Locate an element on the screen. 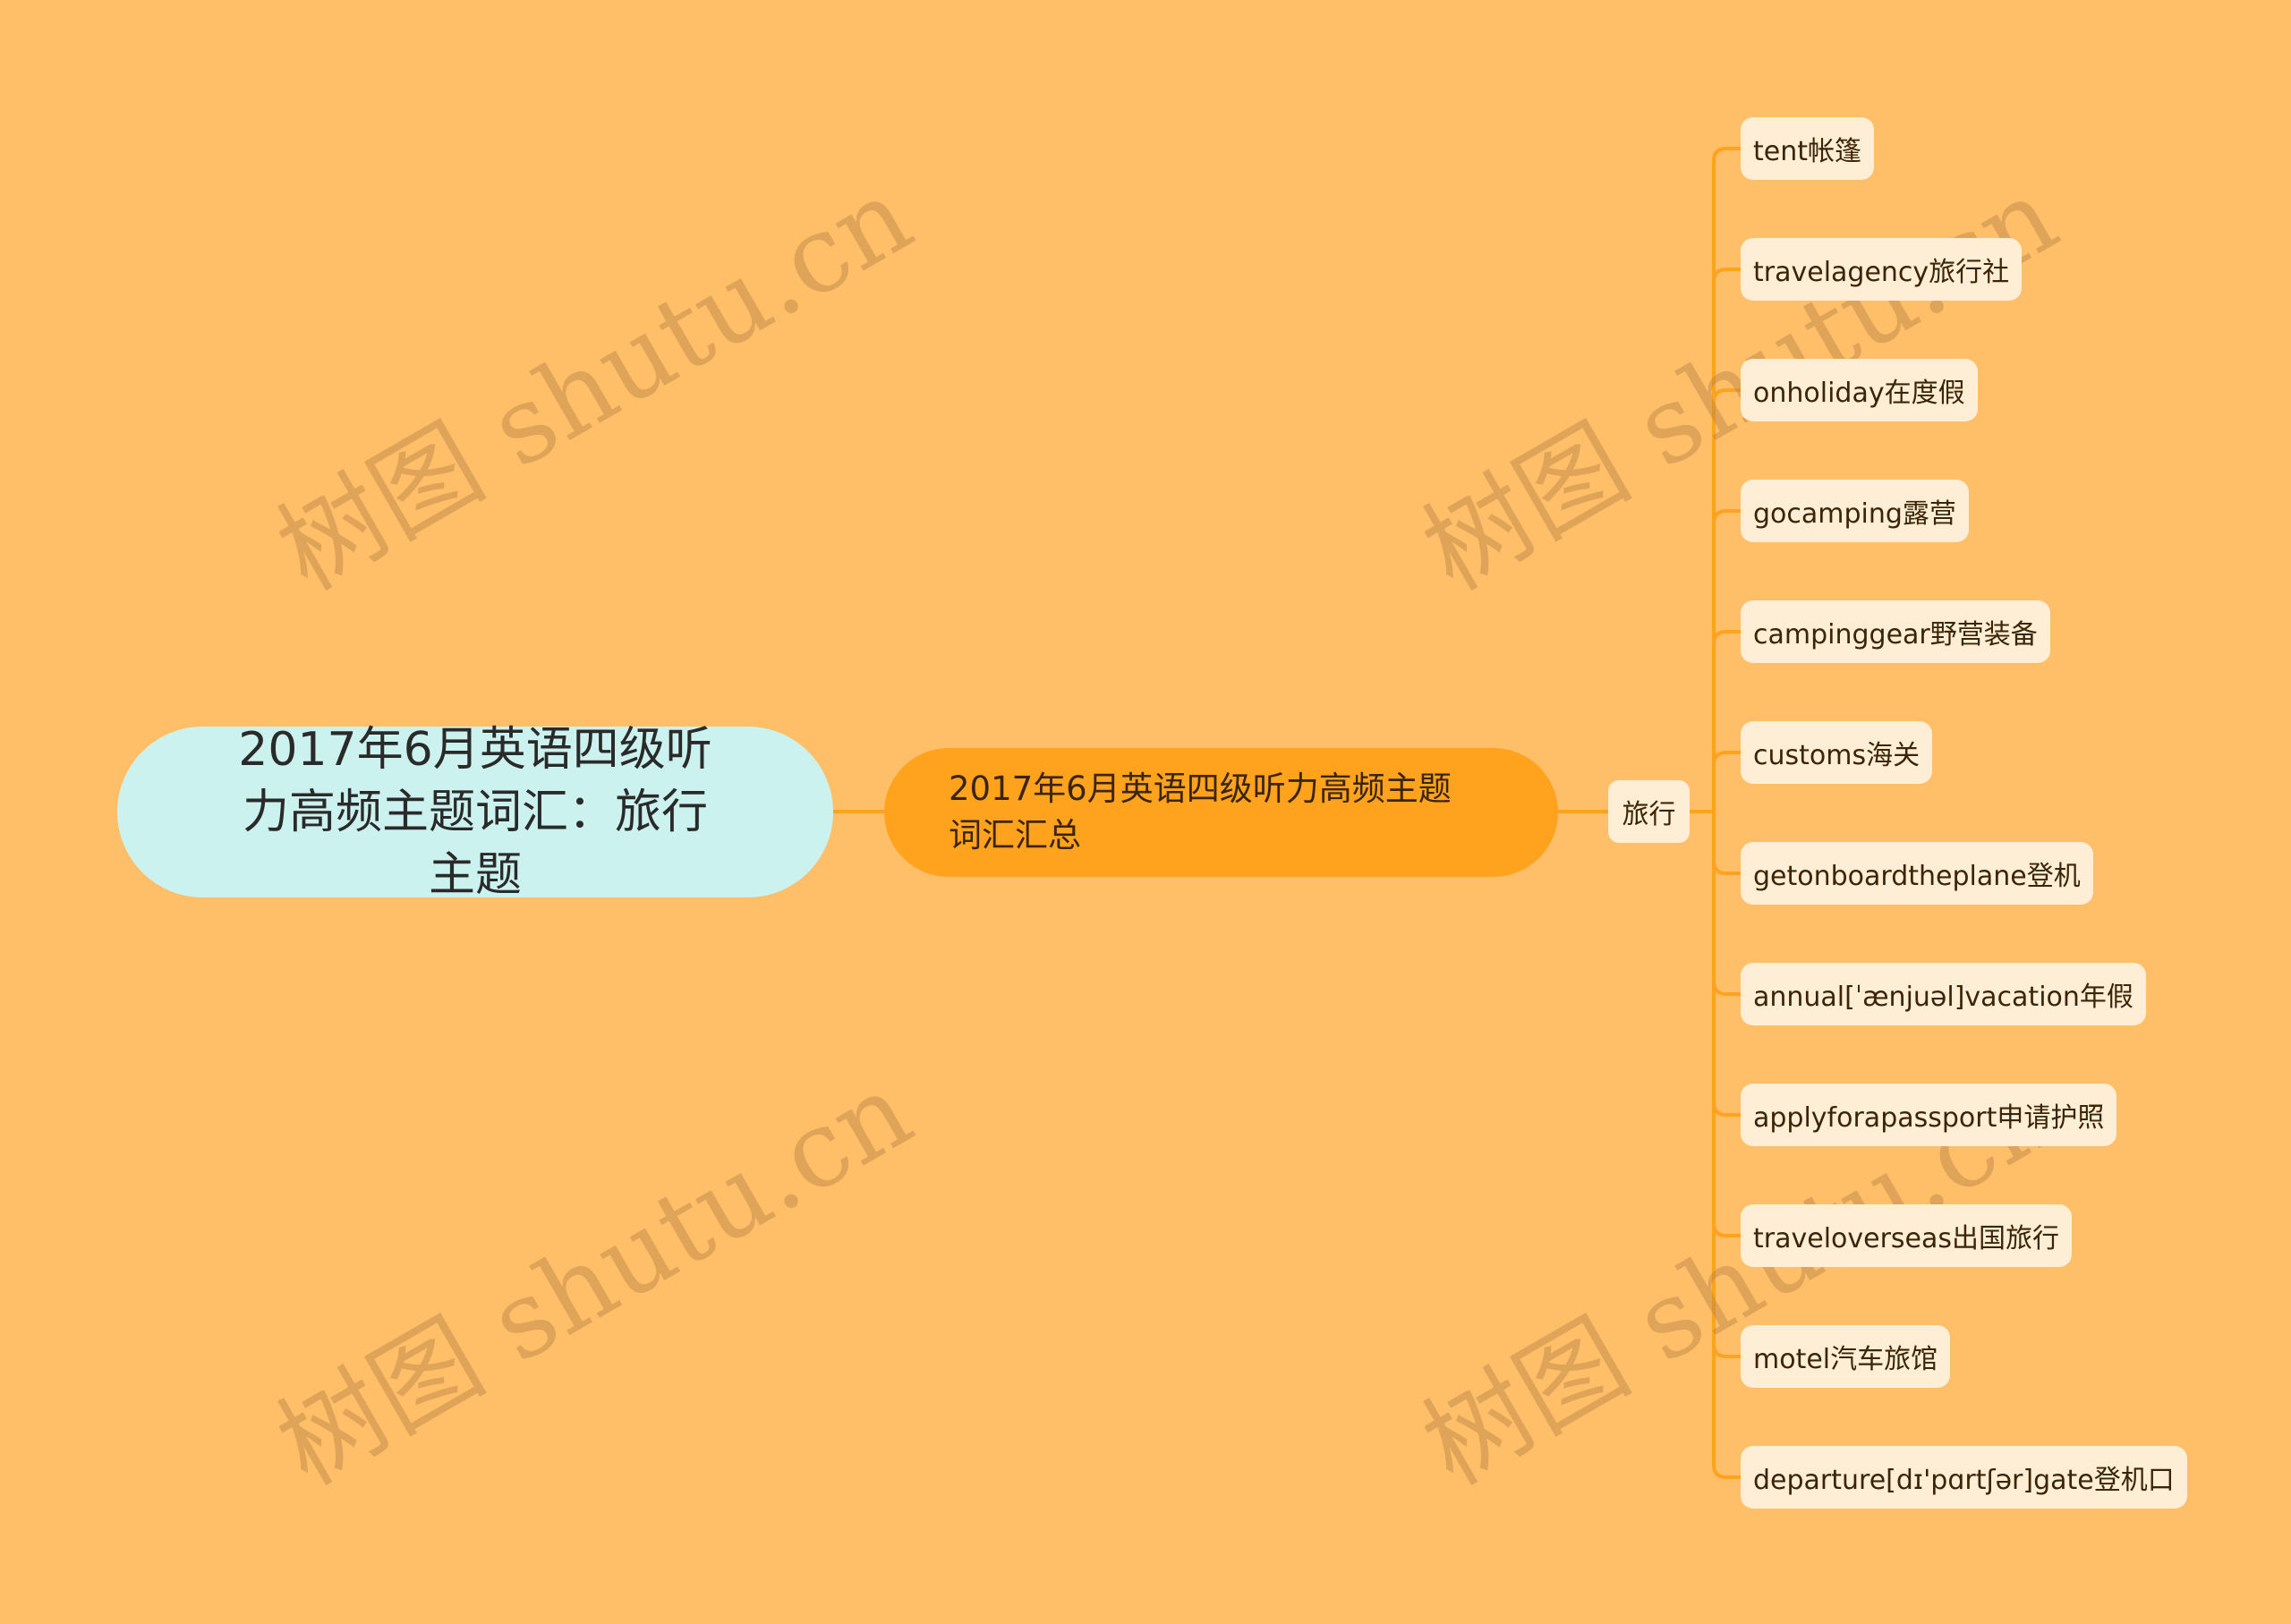 Image resolution: width=2291 pixels, height=1624 pixels. leaf-topic: applyforapassport申请护照 is located at coordinates (1929, 1115).